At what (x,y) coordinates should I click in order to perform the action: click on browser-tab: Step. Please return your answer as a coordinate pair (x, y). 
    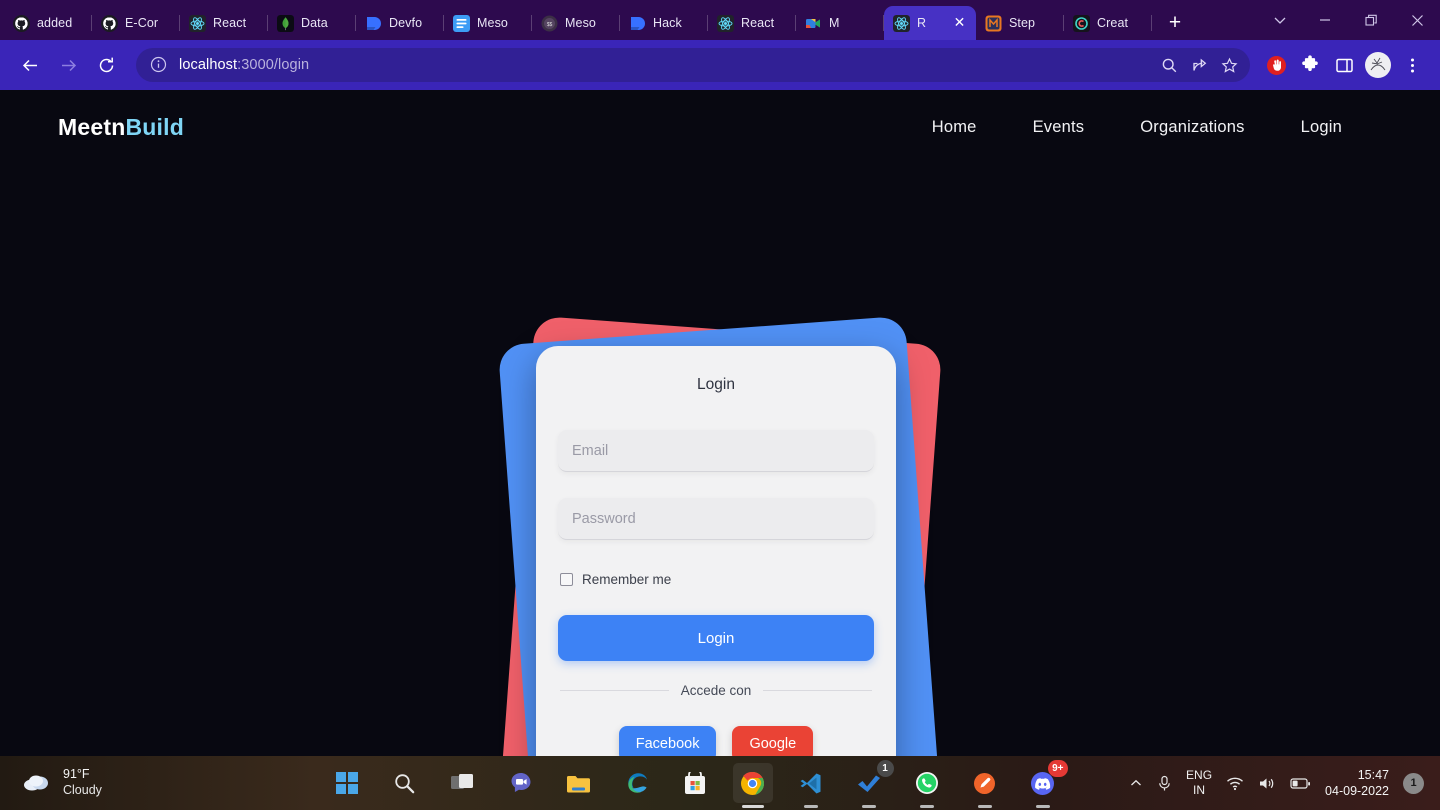
    Looking at the image, I should click on (1020, 23).